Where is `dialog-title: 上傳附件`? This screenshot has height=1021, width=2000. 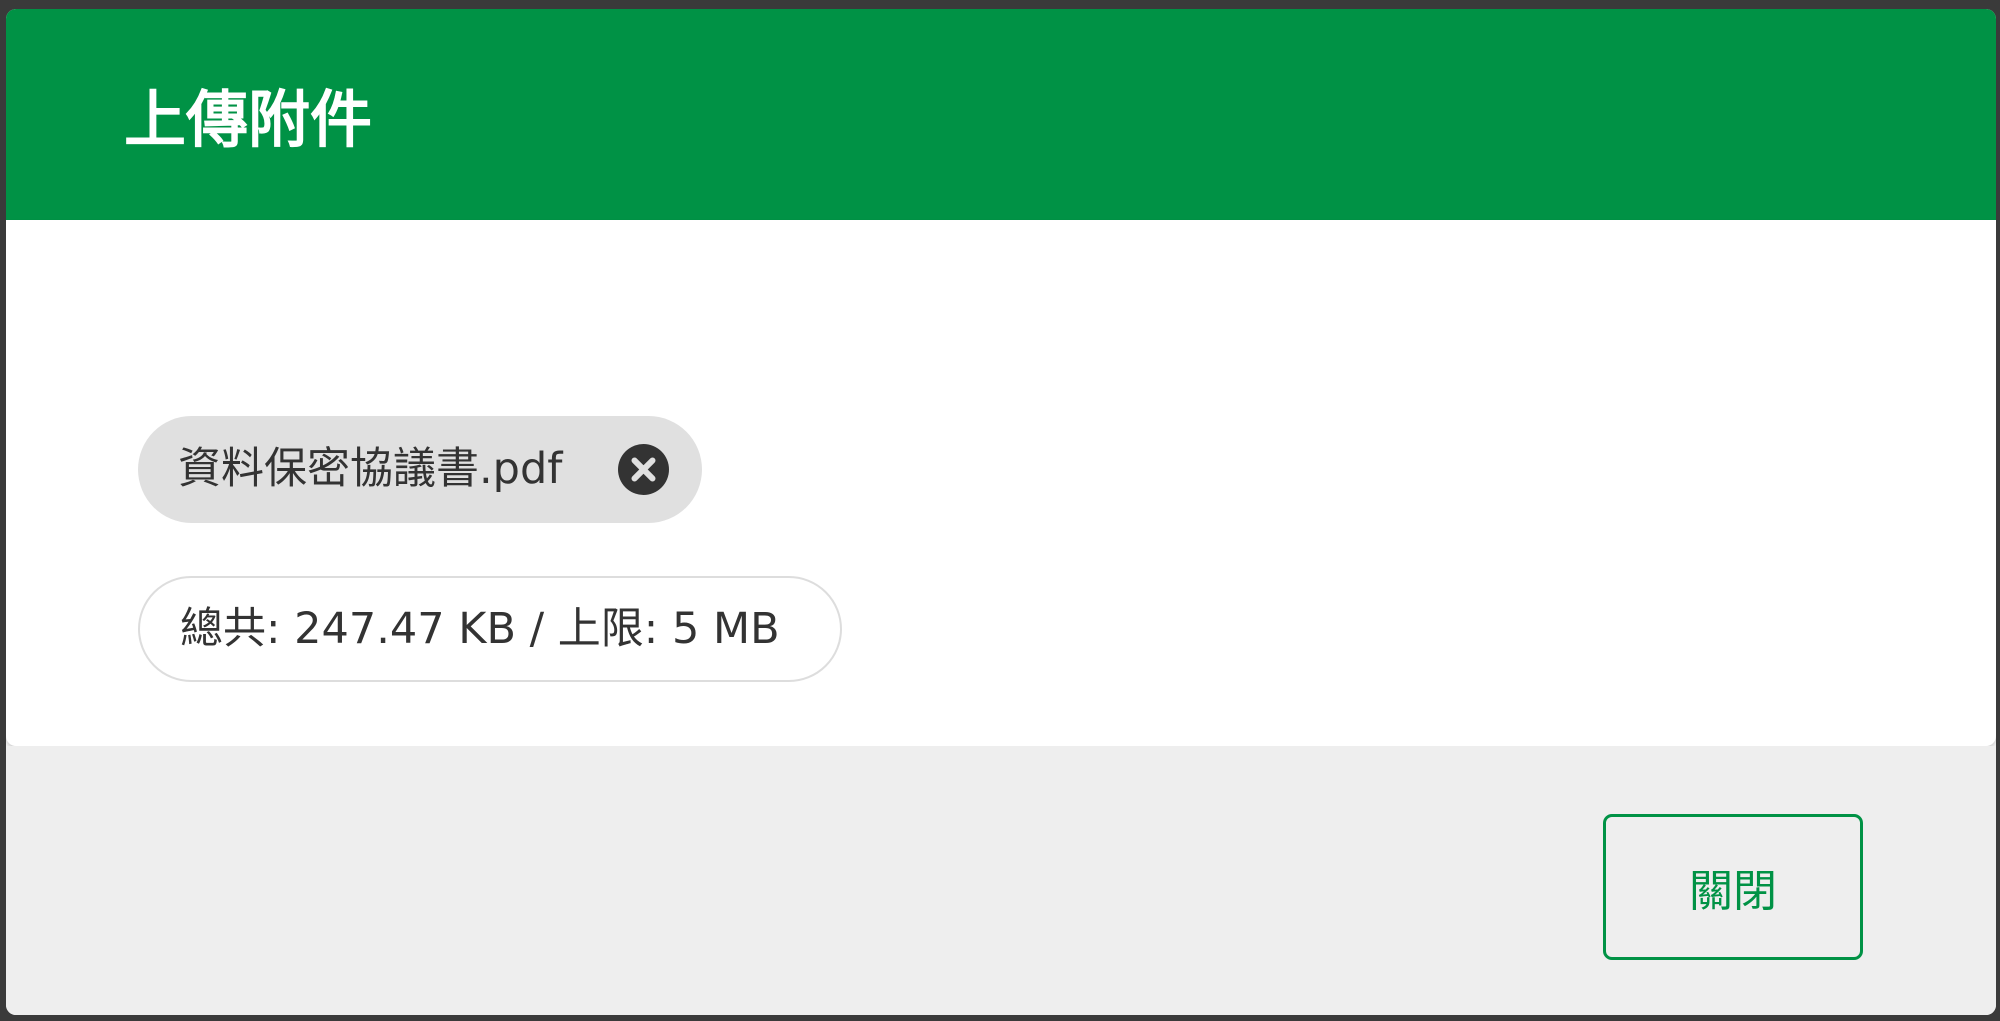
dialog-title: 上傳附件 is located at coordinates (248, 119).